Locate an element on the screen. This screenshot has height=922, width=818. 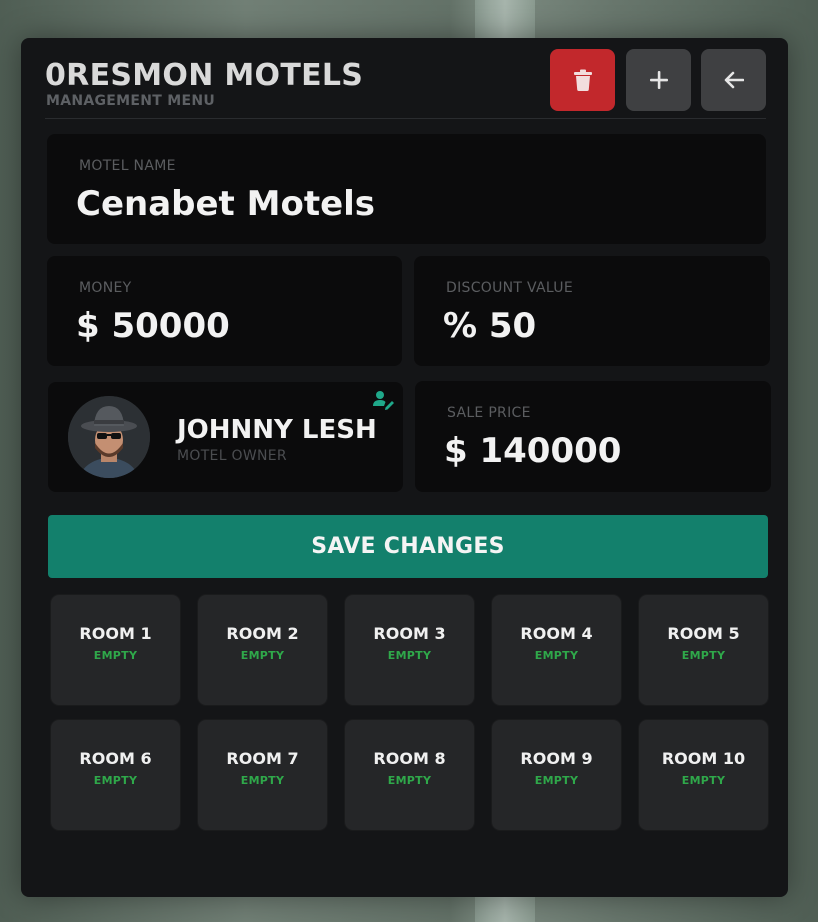
motel-name-label: MOTEL NAME is located at coordinates (127, 166).